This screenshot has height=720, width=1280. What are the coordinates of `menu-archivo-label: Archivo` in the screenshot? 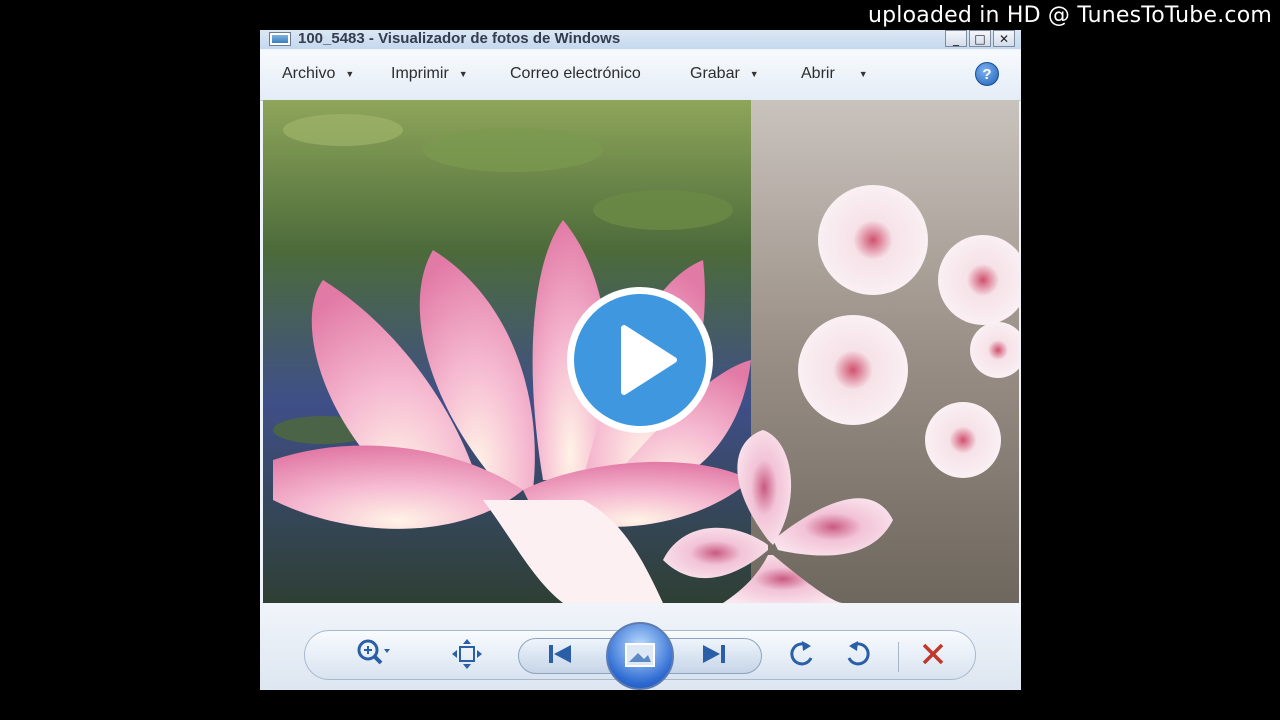 It's located at (309, 73).